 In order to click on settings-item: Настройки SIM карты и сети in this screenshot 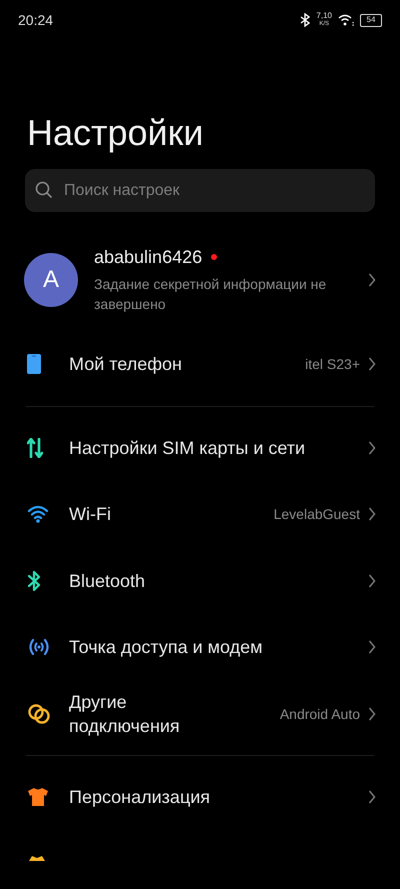, I will do `click(200, 447)`.